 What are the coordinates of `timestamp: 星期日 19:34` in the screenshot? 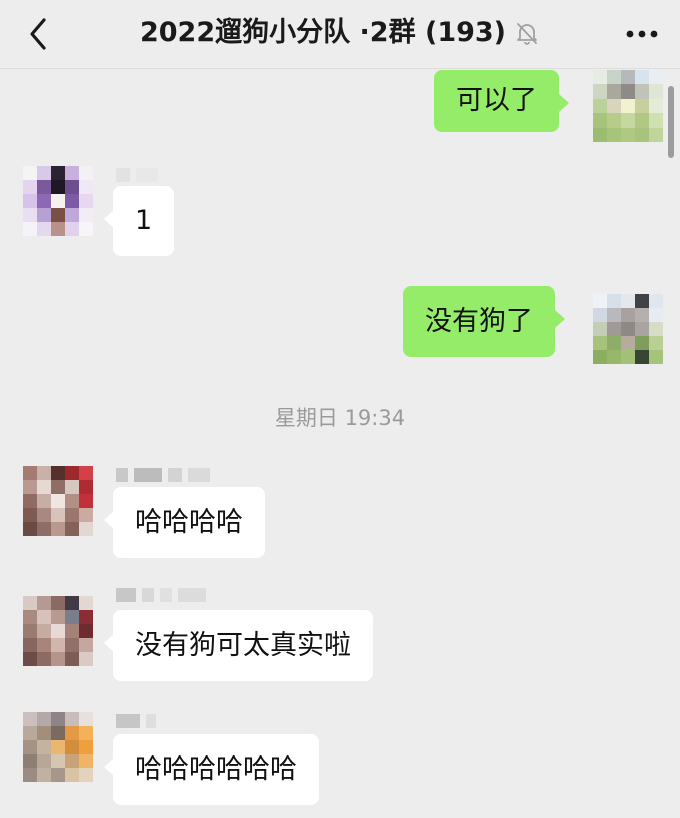 It's located at (340, 418).